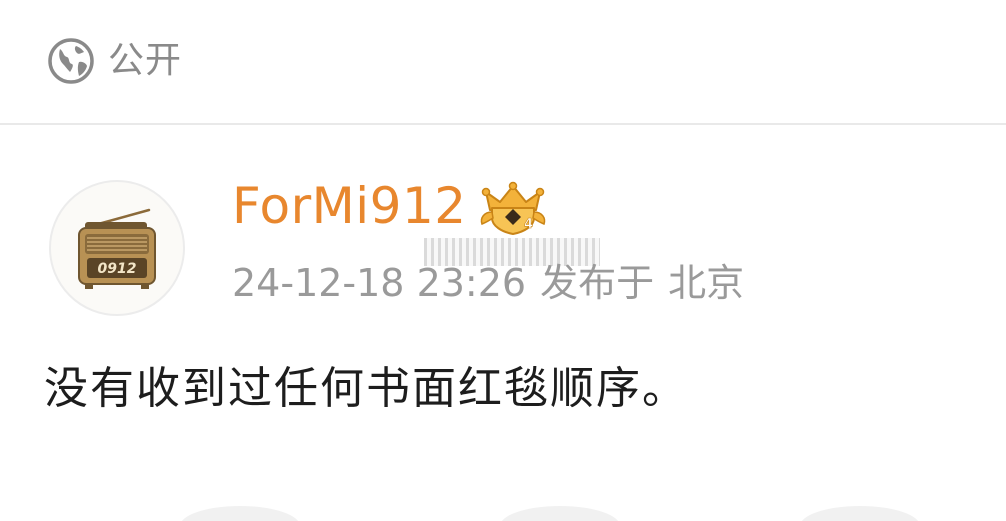 This screenshot has height=521, width=1006. What do you see at coordinates (349, 206) in the screenshot?
I see `author-username: ForMi912` at bounding box center [349, 206].